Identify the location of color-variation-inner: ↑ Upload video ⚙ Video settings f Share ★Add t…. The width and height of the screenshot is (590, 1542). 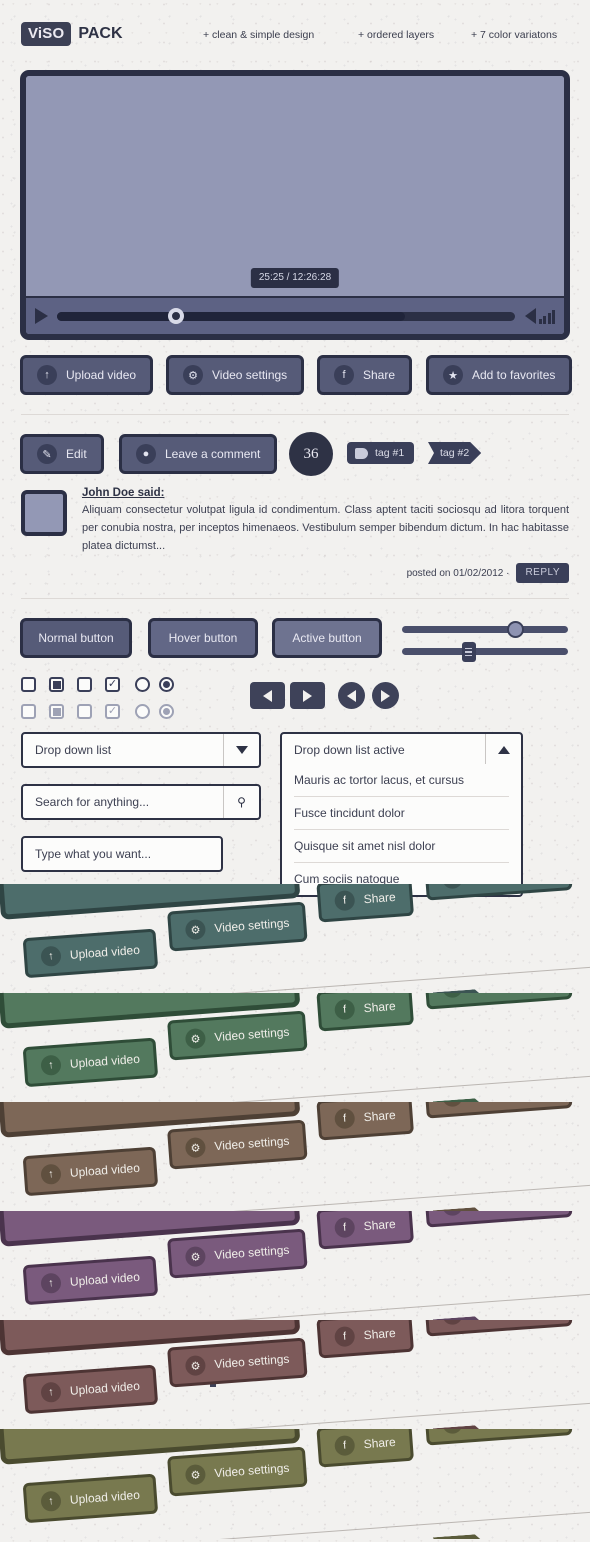
(295, 939).